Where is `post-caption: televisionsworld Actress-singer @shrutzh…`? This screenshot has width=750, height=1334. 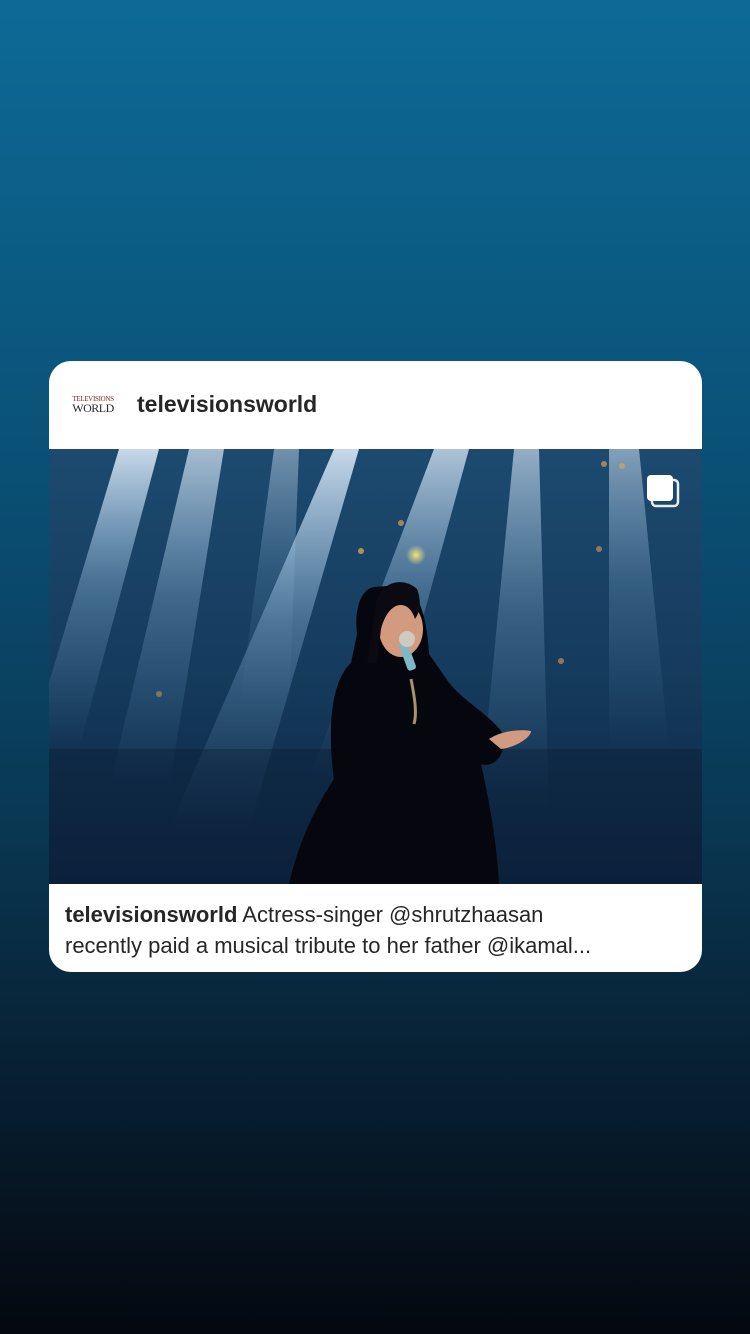 post-caption: televisionsworld Actress-singer @shrutzh… is located at coordinates (376, 930).